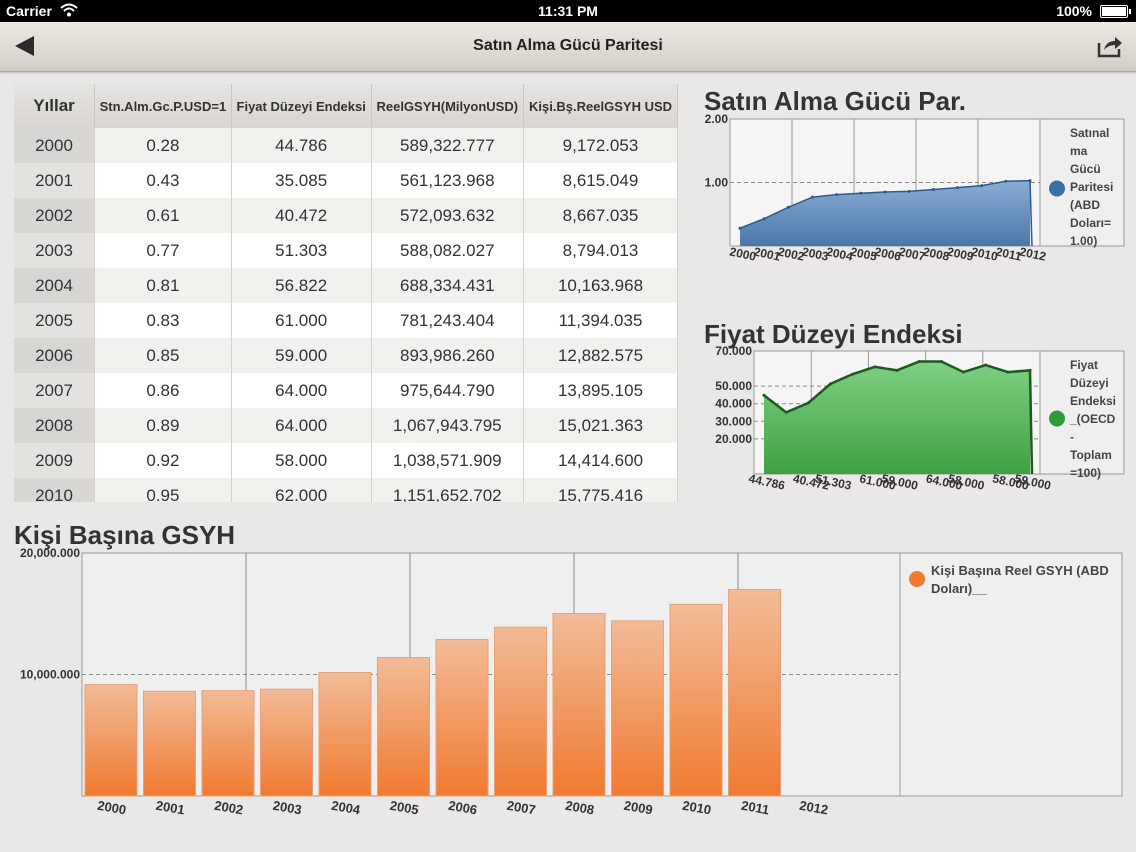  Describe the element at coordinates (54, 180) in the screenshot. I see `table-cell-year: 2001` at that location.